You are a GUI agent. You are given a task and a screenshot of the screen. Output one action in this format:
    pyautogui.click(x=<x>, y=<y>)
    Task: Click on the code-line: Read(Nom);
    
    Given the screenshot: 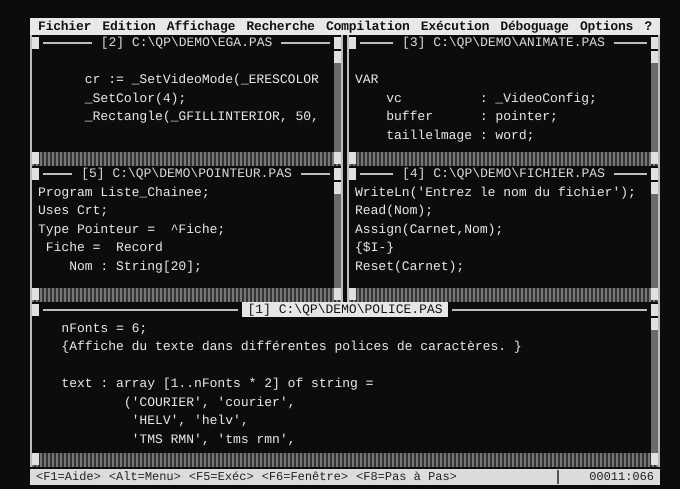 What is the action you would take?
    pyautogui.click(x=394, y=211)
    